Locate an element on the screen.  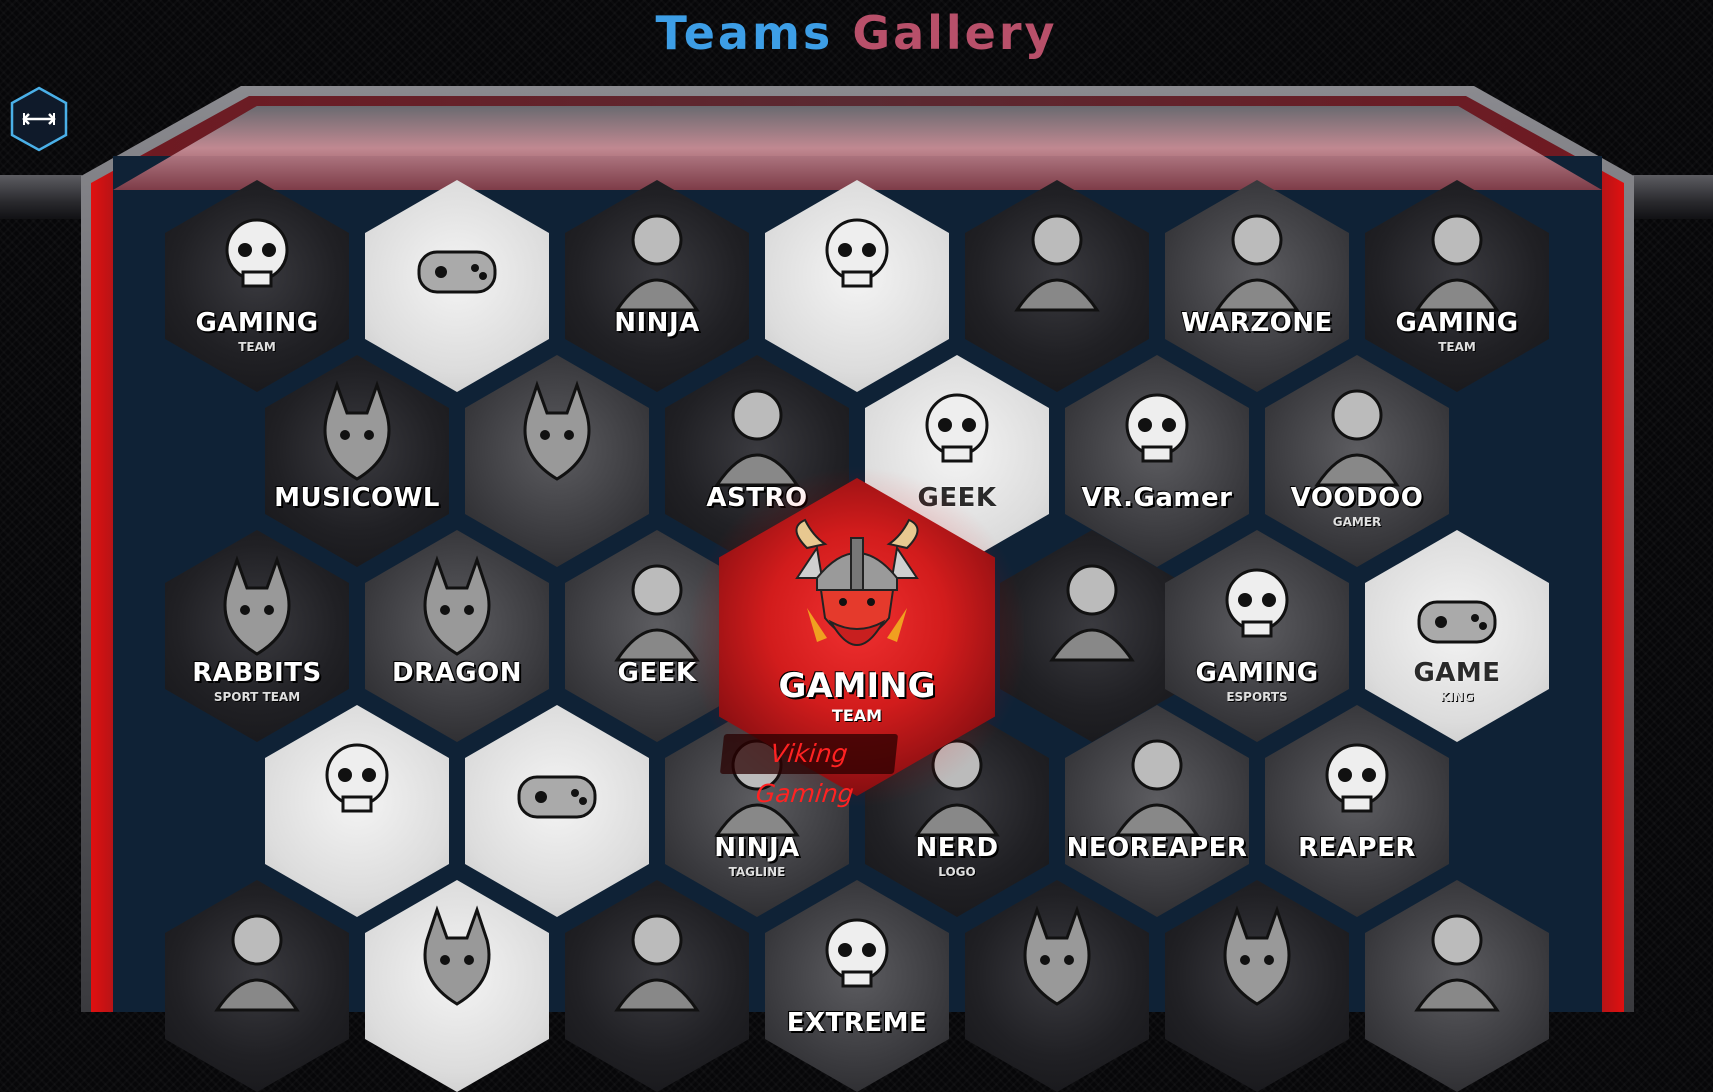
left-side-band is located at coordinates (41, 197).